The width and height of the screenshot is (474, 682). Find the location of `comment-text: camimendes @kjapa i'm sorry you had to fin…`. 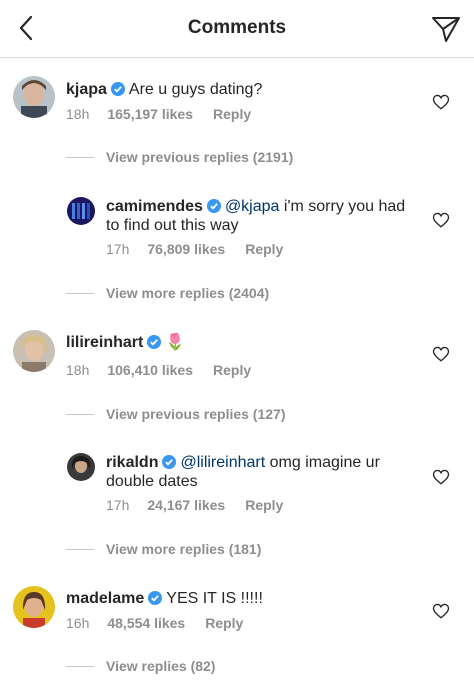

comment-text: camimendes @kjapa i'm sorry you had to fin… is located at coordinates (276, 216).